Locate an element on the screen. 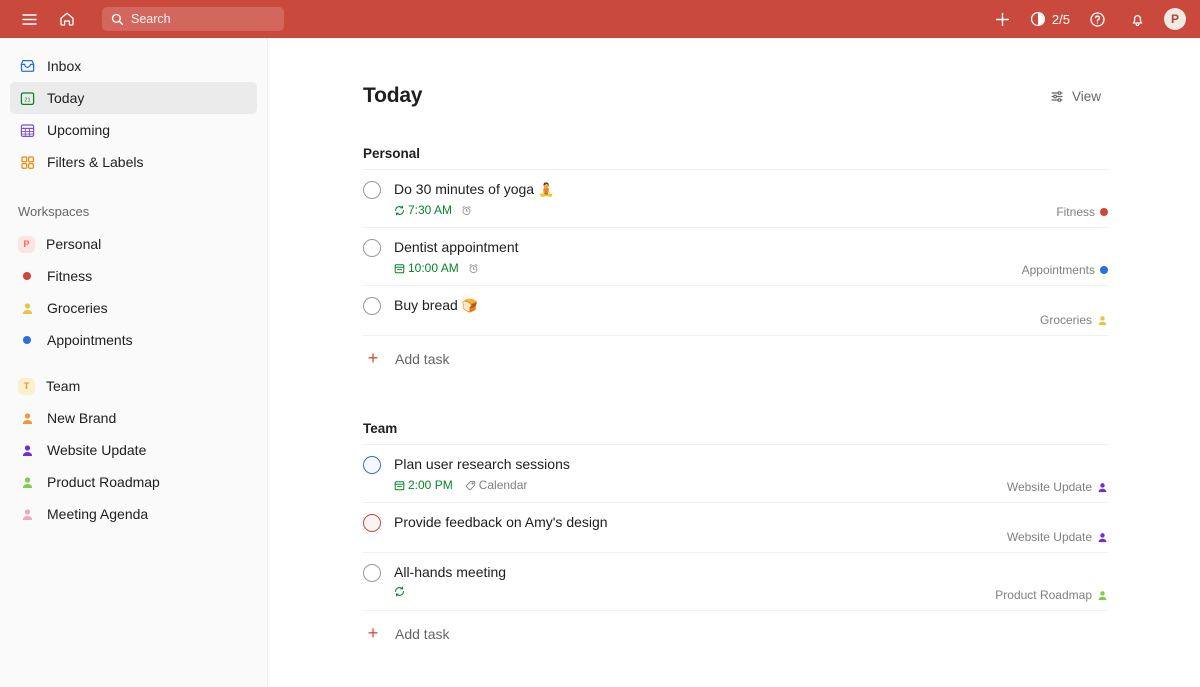  add-task-button-personal: + Add task is located at coordinates (735, 358).